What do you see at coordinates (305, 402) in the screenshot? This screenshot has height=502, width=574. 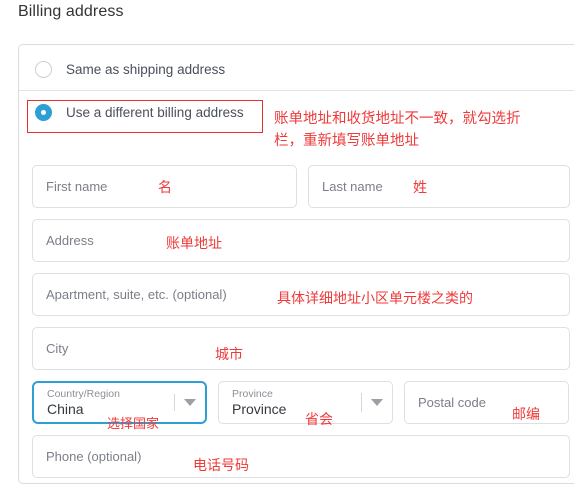 I see `province-select: Province Province` at bounding box center [305, 402].